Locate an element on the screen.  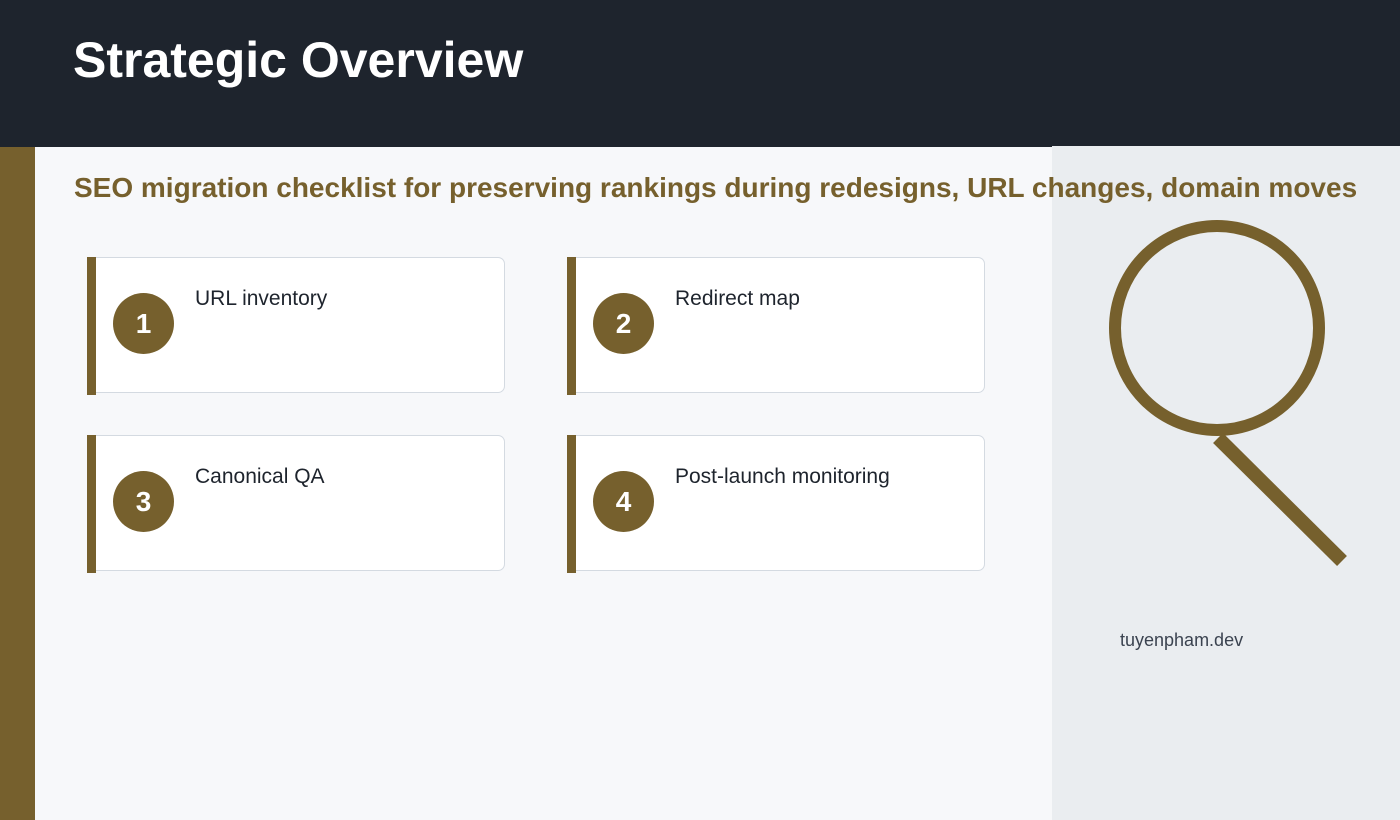
step-card-canonical-qa: 3 Canonical QA is located at coordinates (296, 504).